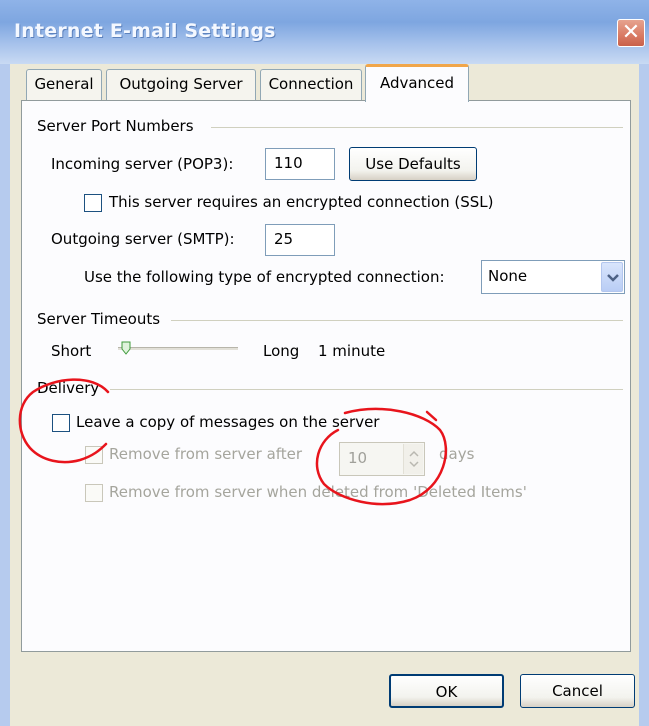 This screenshot has width=649, height=726. What do you see at coordinates (5, 395) in the screenshot?
I see `window-frame-left` at bounding box center [5, 395].